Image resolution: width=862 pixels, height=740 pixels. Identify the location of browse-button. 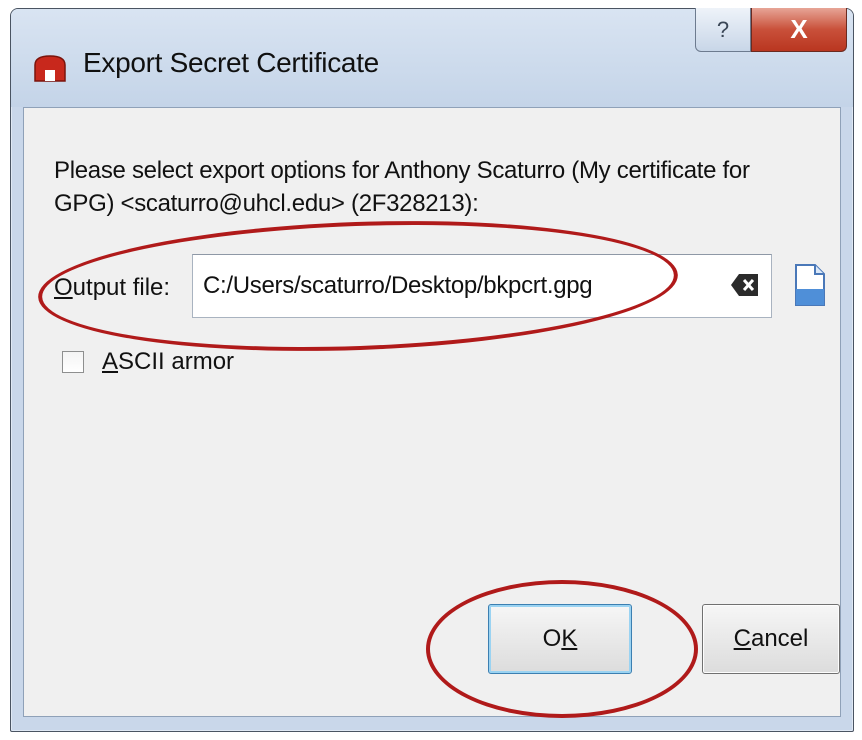
(810, 285).